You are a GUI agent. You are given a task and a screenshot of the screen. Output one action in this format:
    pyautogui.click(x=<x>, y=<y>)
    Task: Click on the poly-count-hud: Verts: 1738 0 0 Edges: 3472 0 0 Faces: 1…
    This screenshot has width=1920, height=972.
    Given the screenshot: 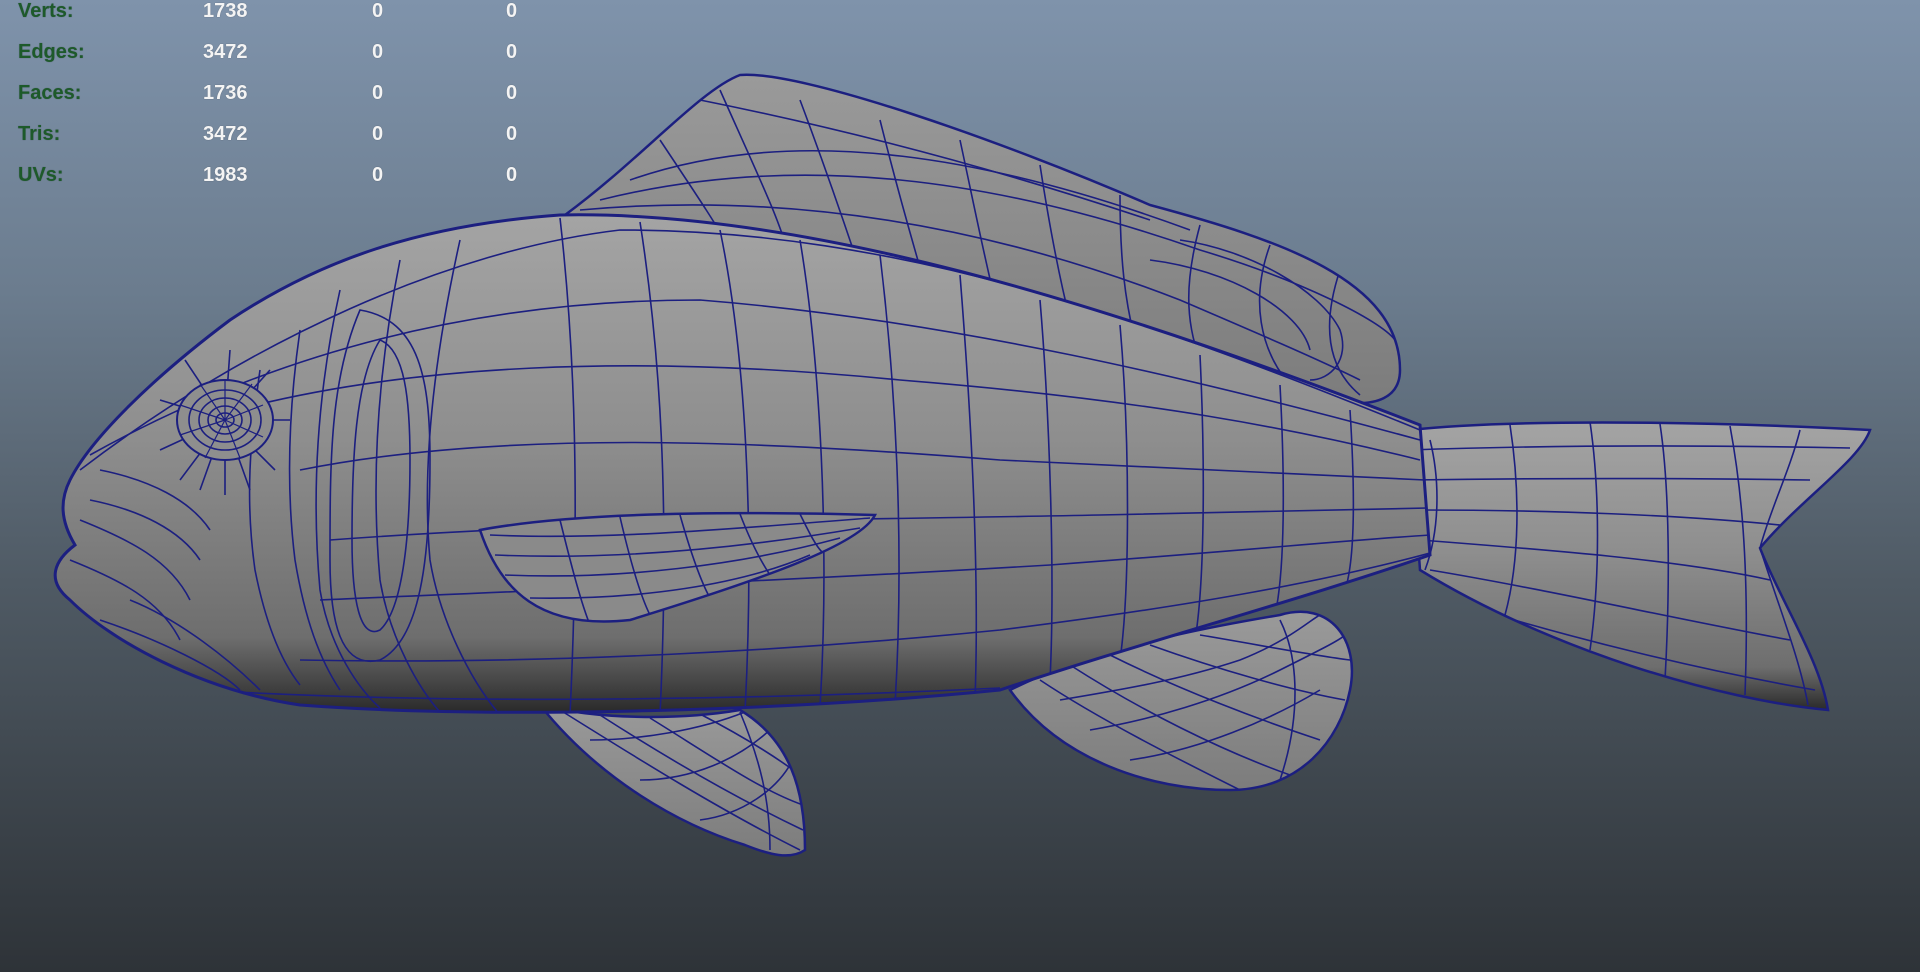 What is the action you would take?
    pyautogui.click(x=276, y=102)
    